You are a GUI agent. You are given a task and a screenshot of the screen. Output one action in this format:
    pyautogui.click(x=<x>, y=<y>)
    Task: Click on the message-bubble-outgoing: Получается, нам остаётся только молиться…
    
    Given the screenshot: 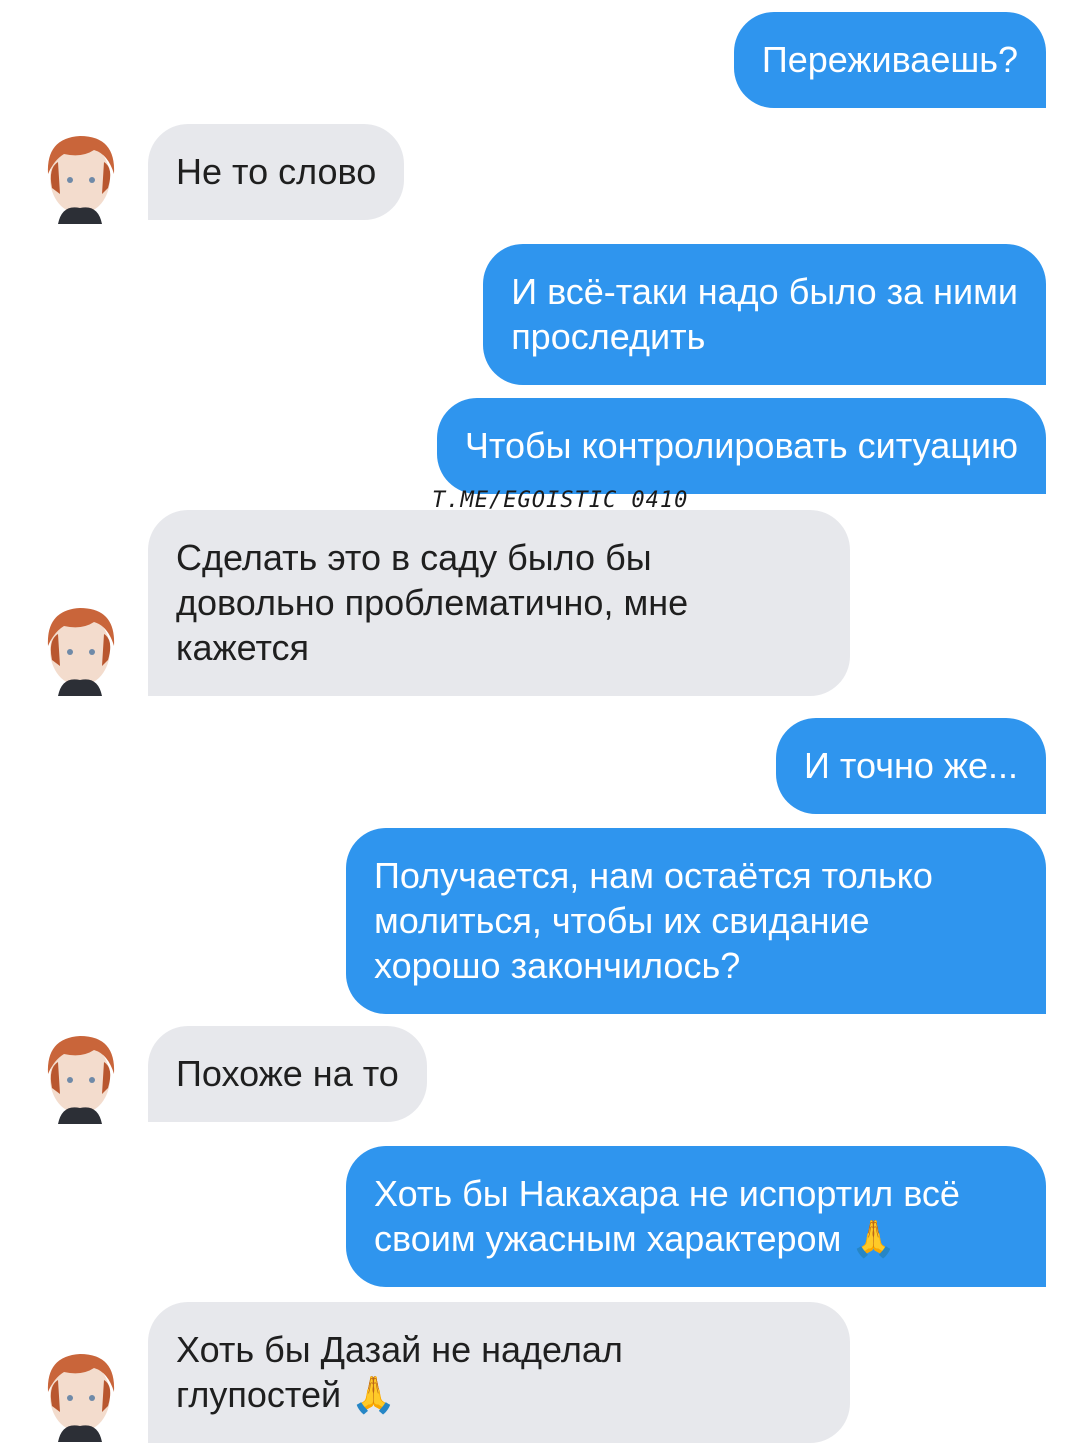 What is the action you would take?
    pyautogui.click(x=696, y=921)
    